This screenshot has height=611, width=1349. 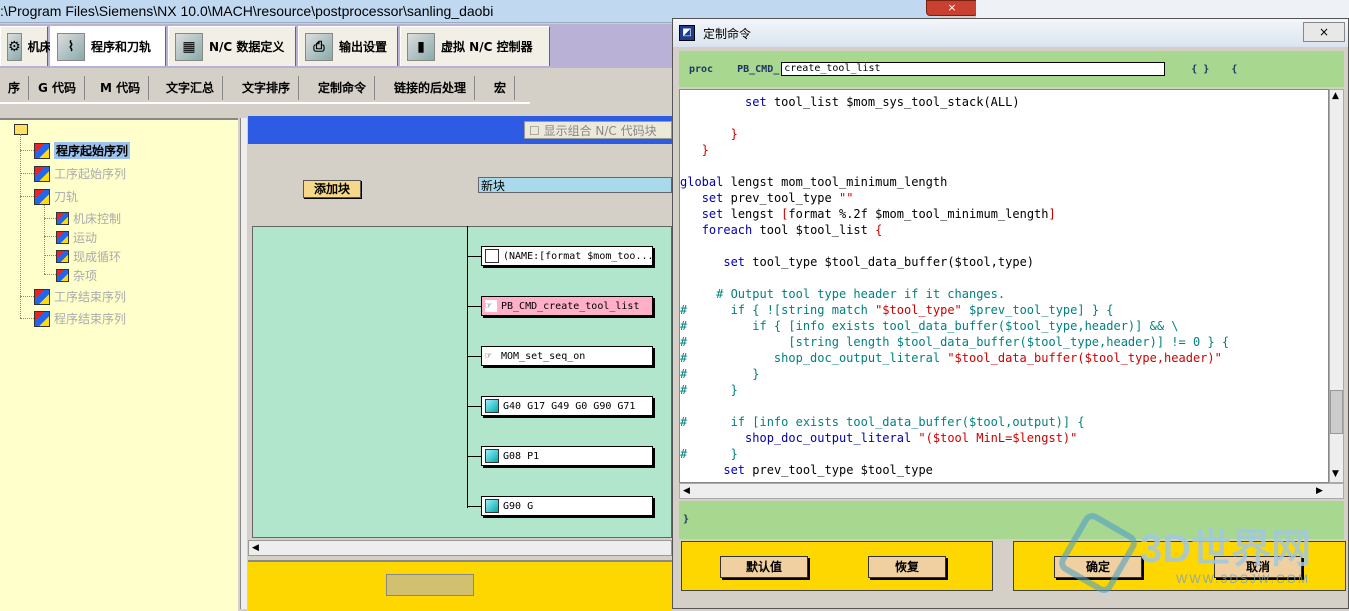 I want to click on sub-tab-bar: 序 G 代码 M 代码 文字汇总 文字排序 定制命令 链接的后处理 宏, so click(x=265, y=89).